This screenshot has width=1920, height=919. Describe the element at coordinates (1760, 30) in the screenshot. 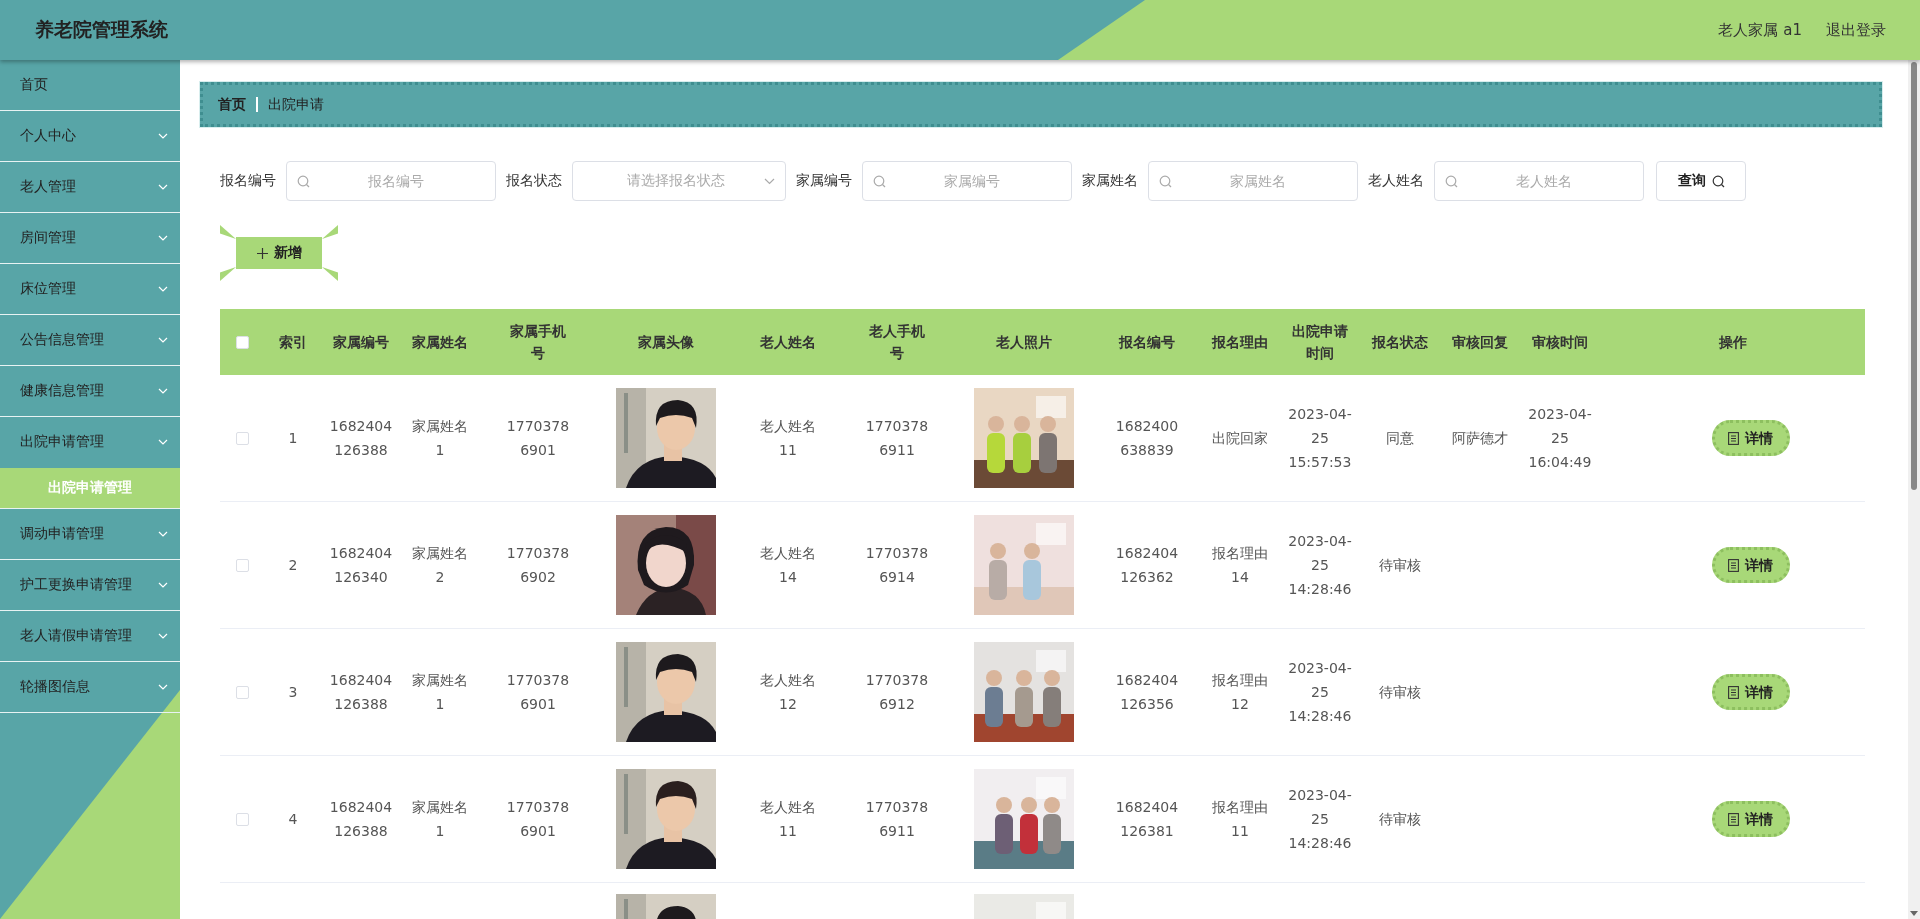

I see `user-name: 老人家属 a1` at that location.